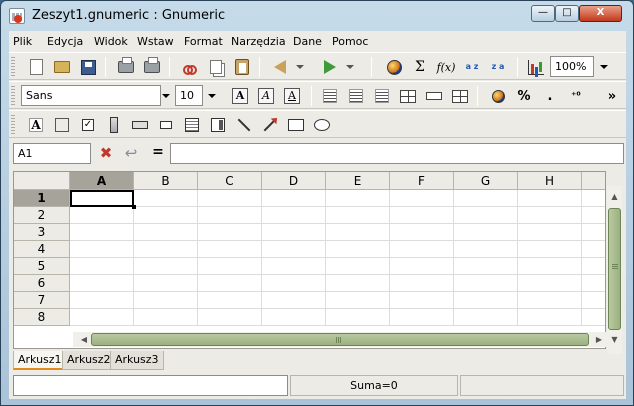 This screenshot has height=406, width=634. What do you see at coordinates (397, 153) in the screenshot?
I see `formula-input` at bounding box center [397, 153].